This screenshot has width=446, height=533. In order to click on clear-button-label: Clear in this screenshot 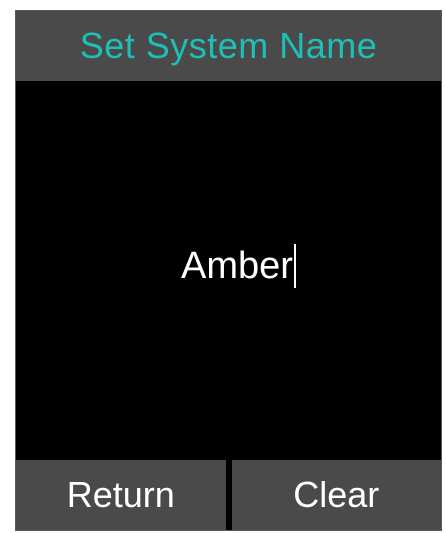, I will do `click(336, 494)`.